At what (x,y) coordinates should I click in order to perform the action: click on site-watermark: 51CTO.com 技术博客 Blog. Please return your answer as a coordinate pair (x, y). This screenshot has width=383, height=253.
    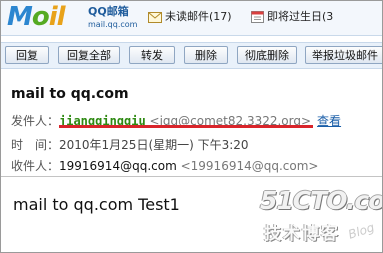
    Looking at the image, I should click on (319, 219).